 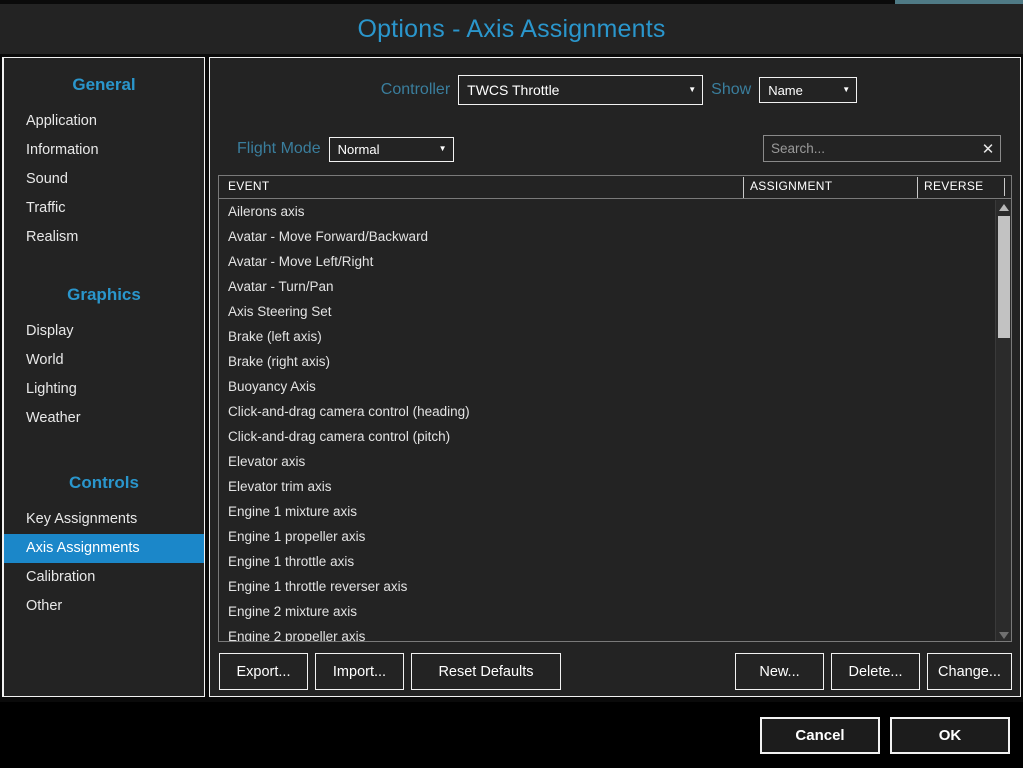 What do you see at coordinates (249, 186) in the screenshot?
I see `column-header-event: EVENT` at bounding box center [249, 186].